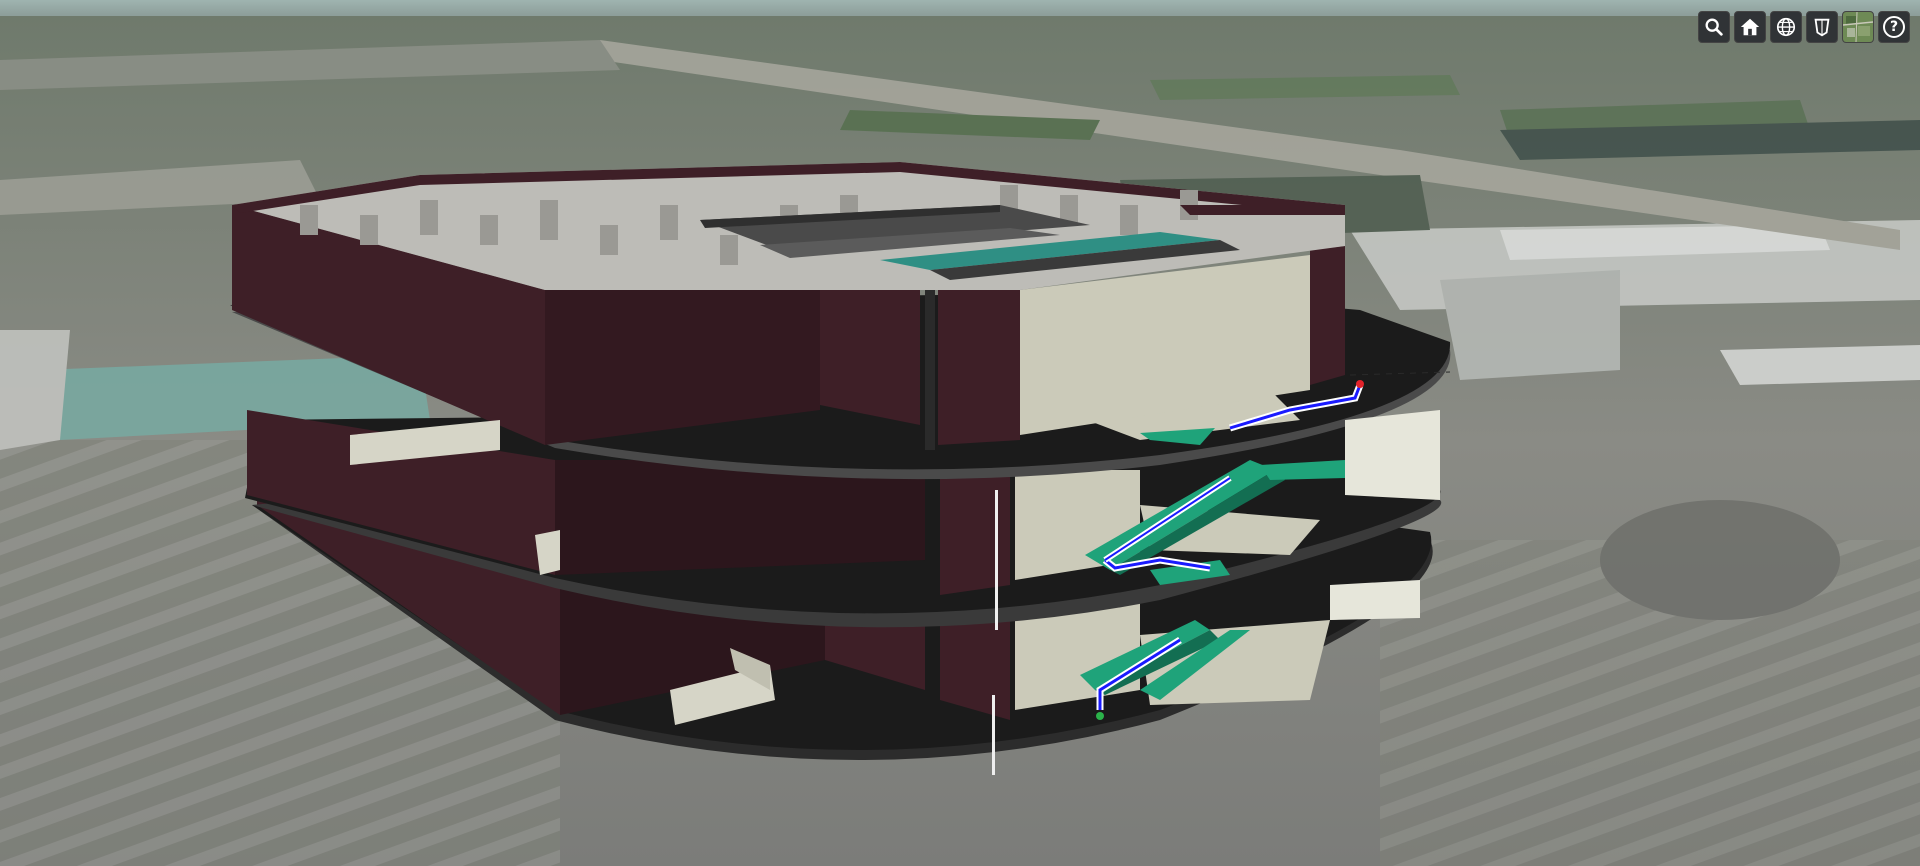 Image resolution: width=1920 pixels, height=866 pixels. I want to click on home-button, so click(1750, 27).